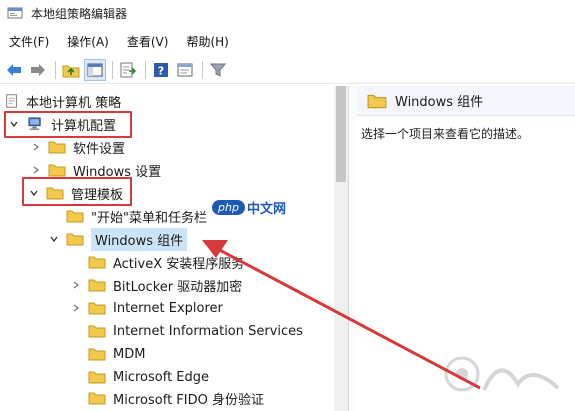 The height and width of the screenshot is (411, 575). I want to click on help-button: ?, so click(161, 70).